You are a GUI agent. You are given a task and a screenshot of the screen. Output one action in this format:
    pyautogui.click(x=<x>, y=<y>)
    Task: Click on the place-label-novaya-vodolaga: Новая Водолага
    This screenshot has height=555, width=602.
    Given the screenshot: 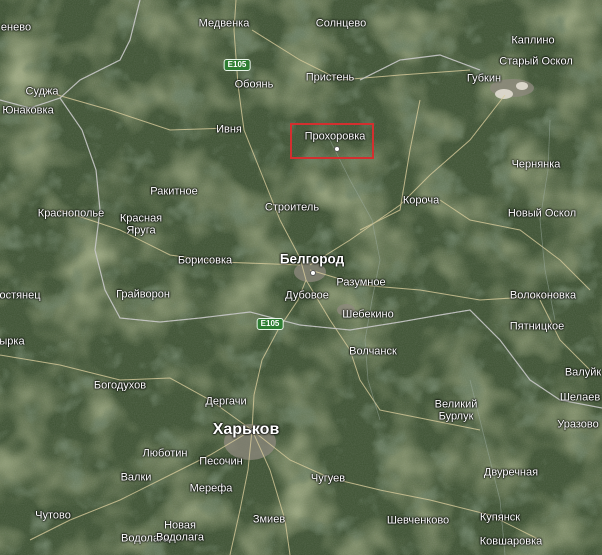 What is the action you would take?
    pyautogui.click(x=180, y=531)
    